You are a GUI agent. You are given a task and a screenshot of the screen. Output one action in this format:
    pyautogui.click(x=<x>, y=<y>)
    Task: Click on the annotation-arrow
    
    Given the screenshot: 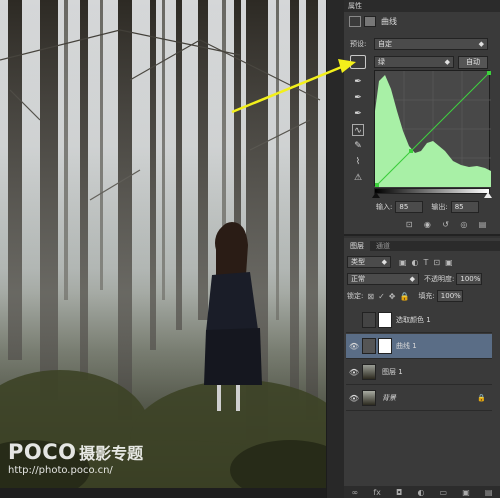 What is the action you would take?
    pyautogui.click(x=293, y=86)
    